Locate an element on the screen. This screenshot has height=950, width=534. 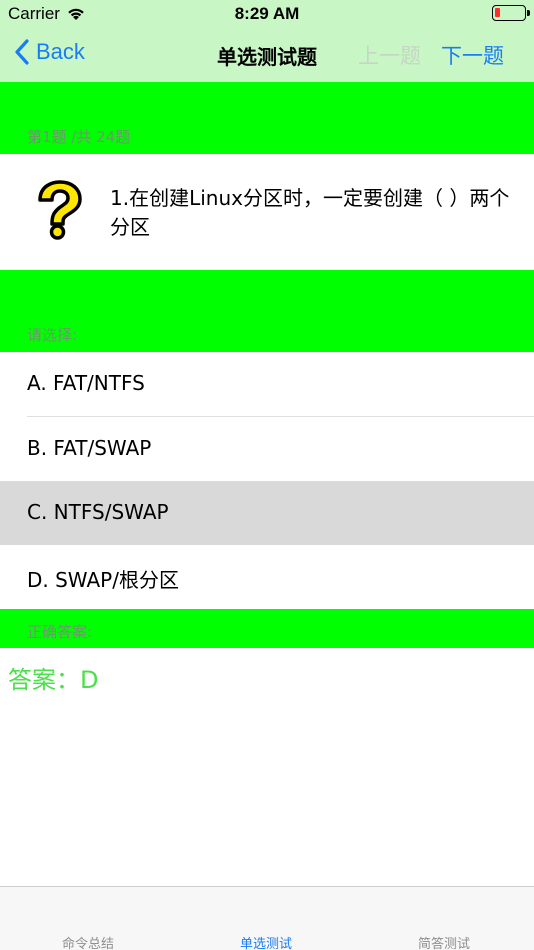
tab-bar: 命令总结 单选测试 简答测试 is located at coordinates (267, 918).